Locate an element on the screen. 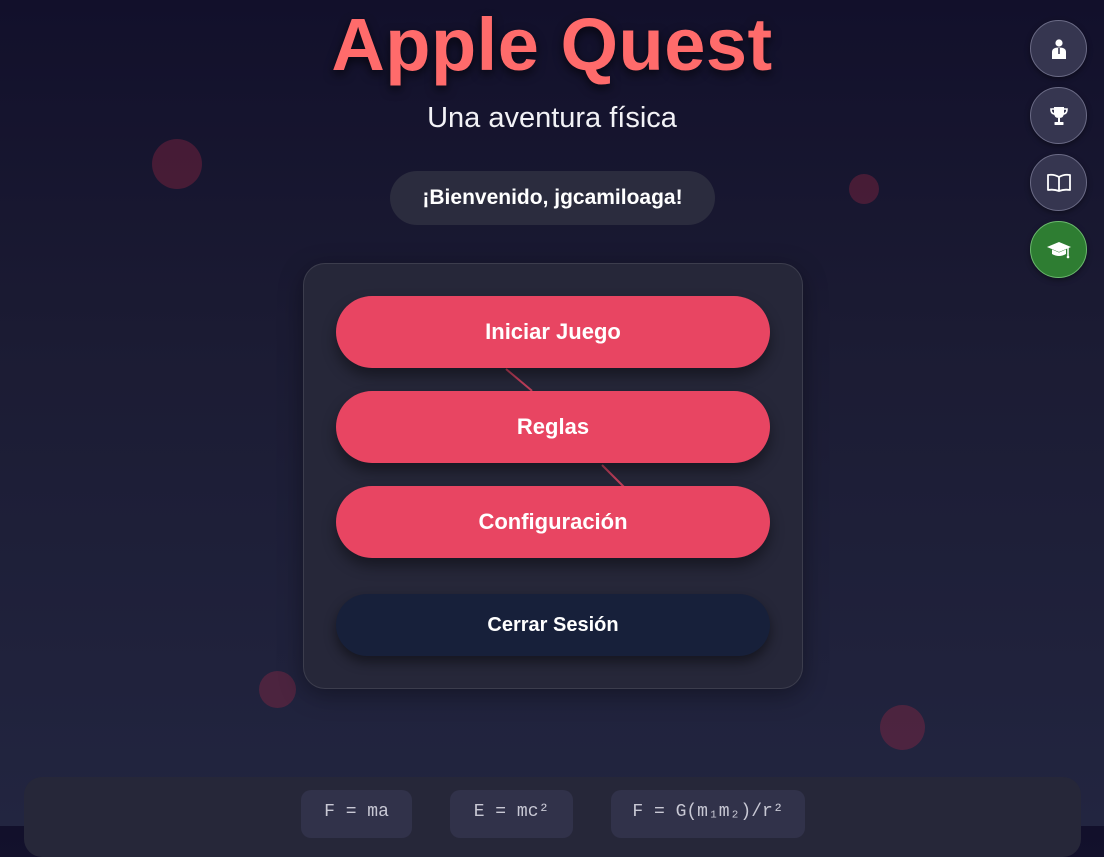  book-icon is located at coordinates (1058, 182).